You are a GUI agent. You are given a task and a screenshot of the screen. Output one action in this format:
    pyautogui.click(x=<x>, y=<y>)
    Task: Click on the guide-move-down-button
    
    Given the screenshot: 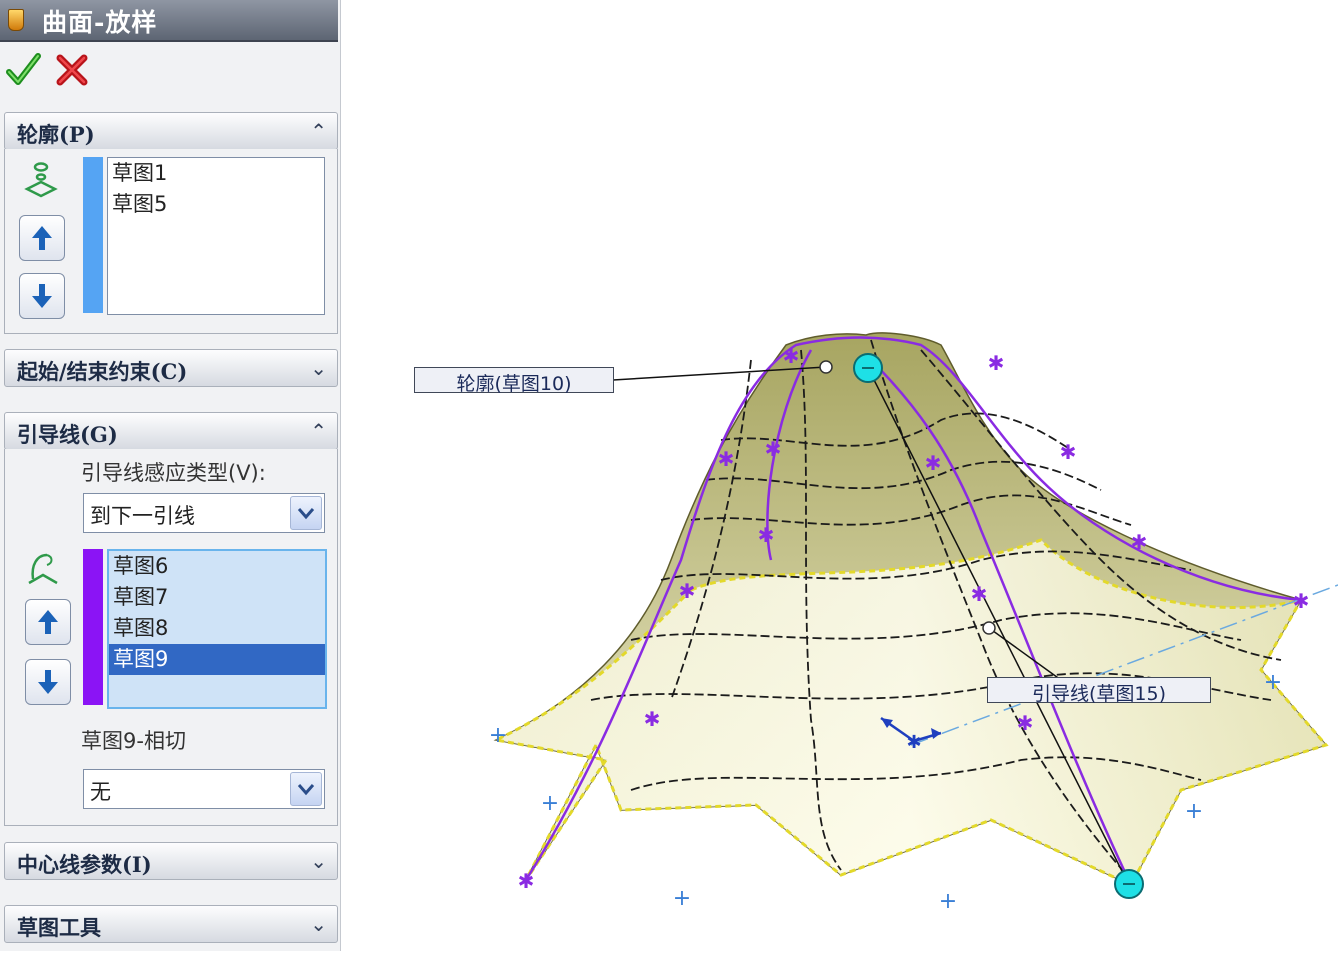 What is the action you would take?
    pyautogui.click(x=48, y=682)
    